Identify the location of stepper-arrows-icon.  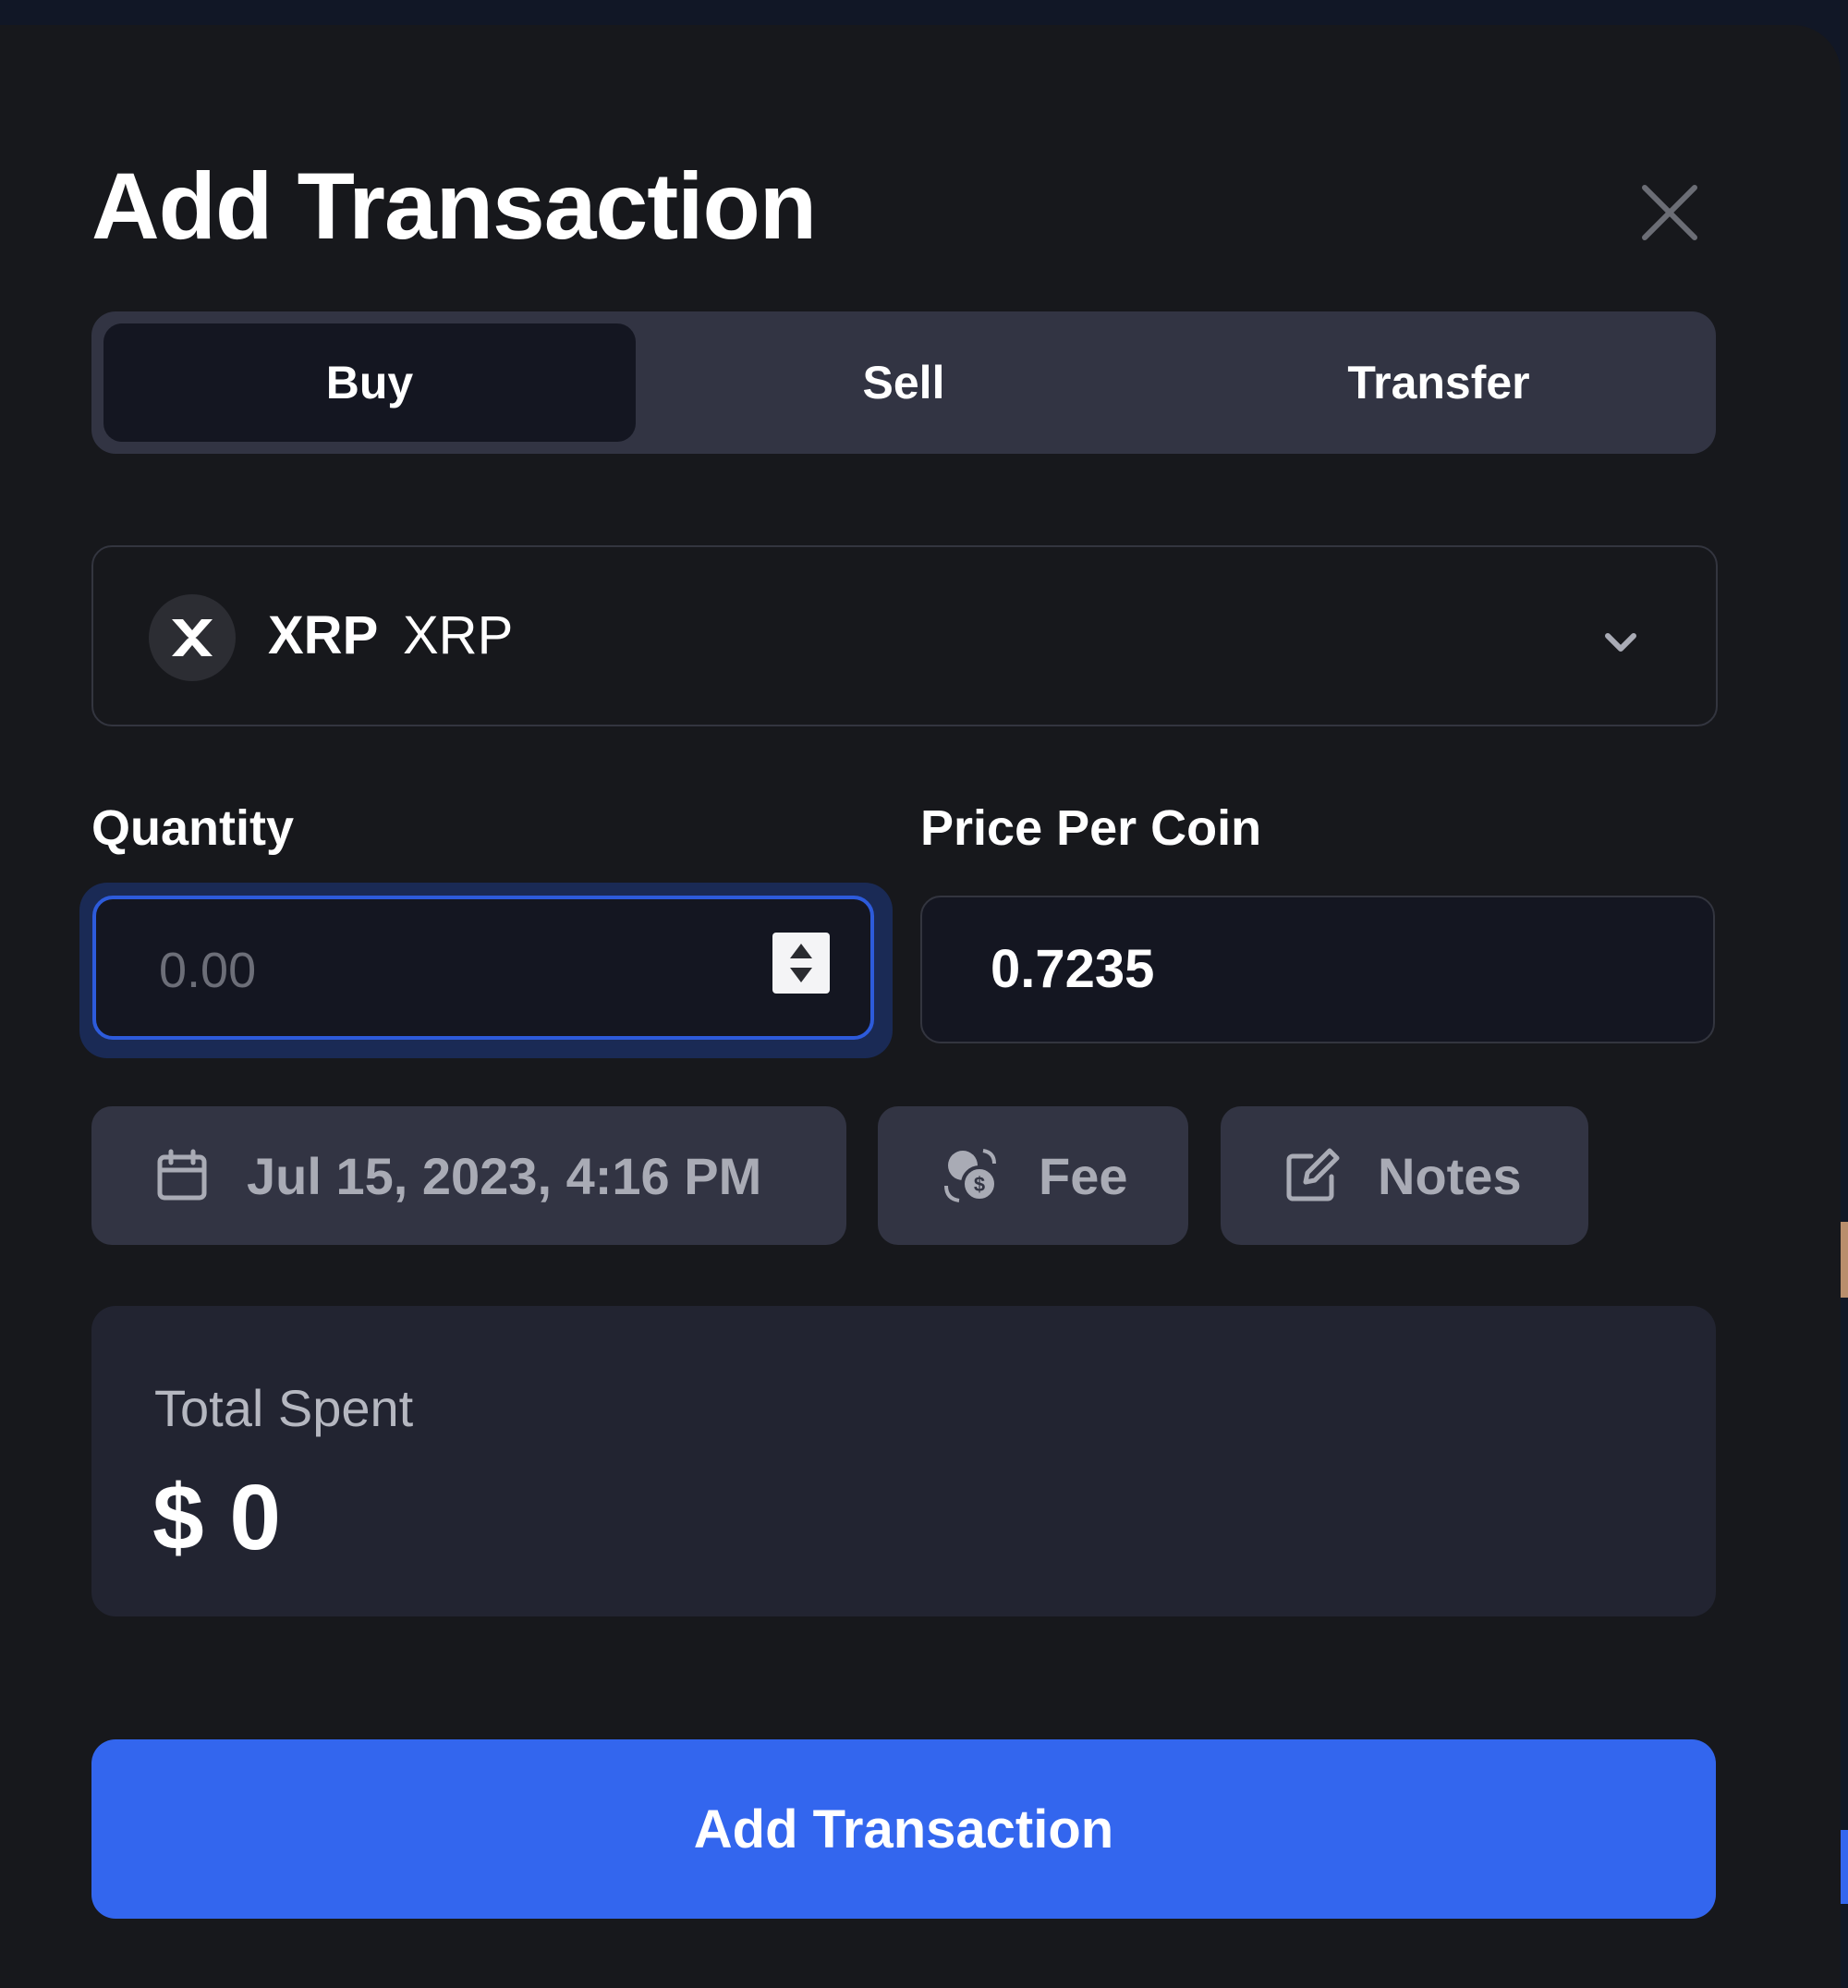
(801, 963).